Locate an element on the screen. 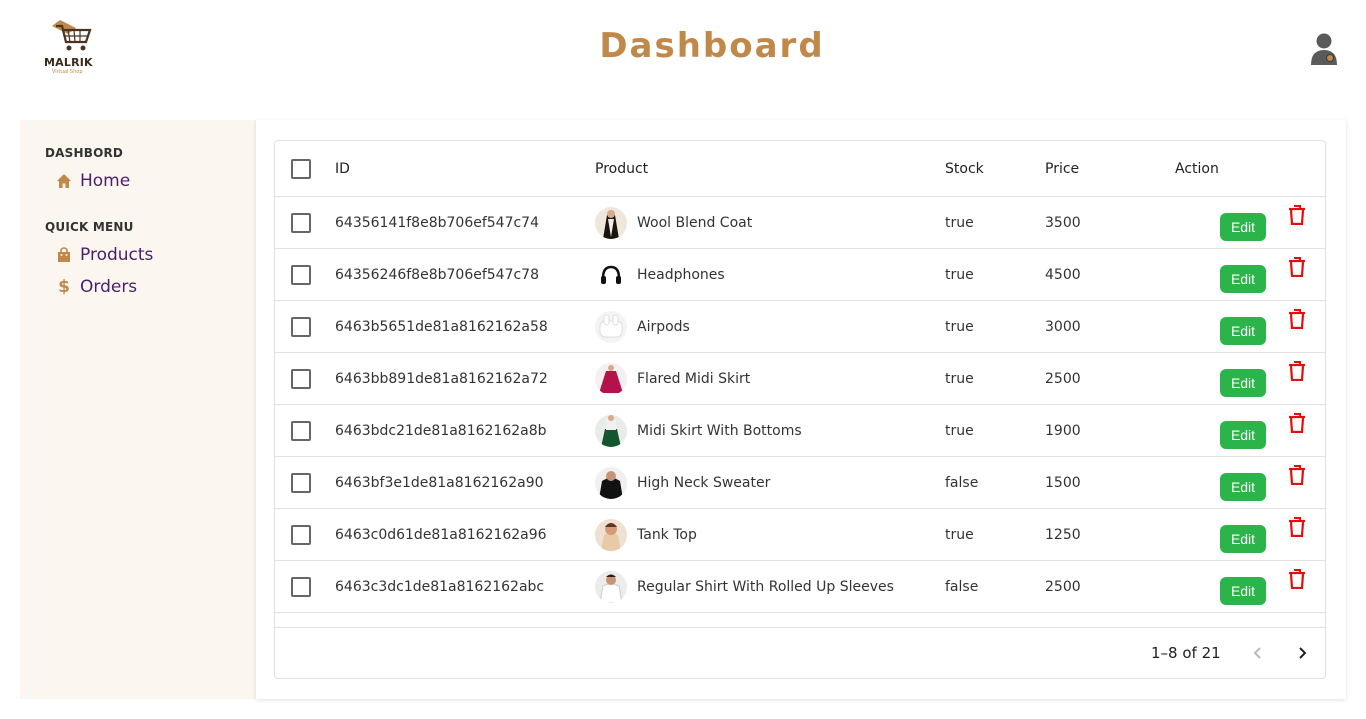 The height and width of the screenshot is (719, 1366). cell-product: Regular Shirt With Rolled Up Sleeves is located at coordinates (744, 586).